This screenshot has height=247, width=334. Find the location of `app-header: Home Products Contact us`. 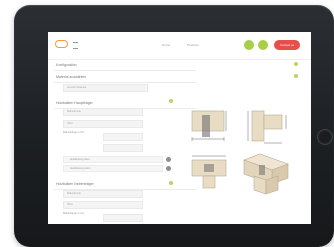

app-header: Home Products Contact us is located at coordinates (179, 46).